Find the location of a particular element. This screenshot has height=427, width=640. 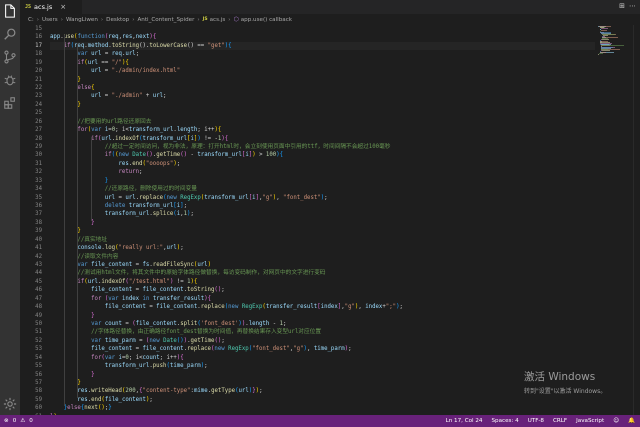

line-number: 29 is located at coordinates (38, 147).